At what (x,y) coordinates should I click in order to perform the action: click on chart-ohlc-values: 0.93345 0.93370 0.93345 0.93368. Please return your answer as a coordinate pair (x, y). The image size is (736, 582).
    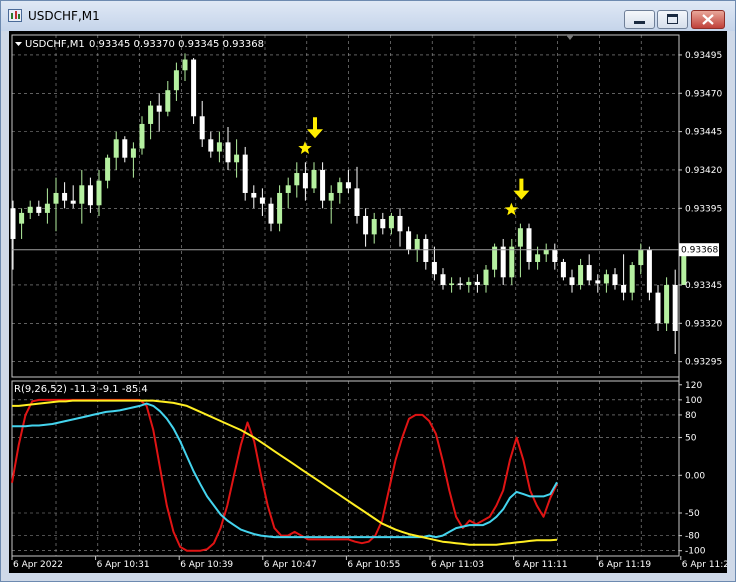
    Looking at the image, I should click on (176, 44).